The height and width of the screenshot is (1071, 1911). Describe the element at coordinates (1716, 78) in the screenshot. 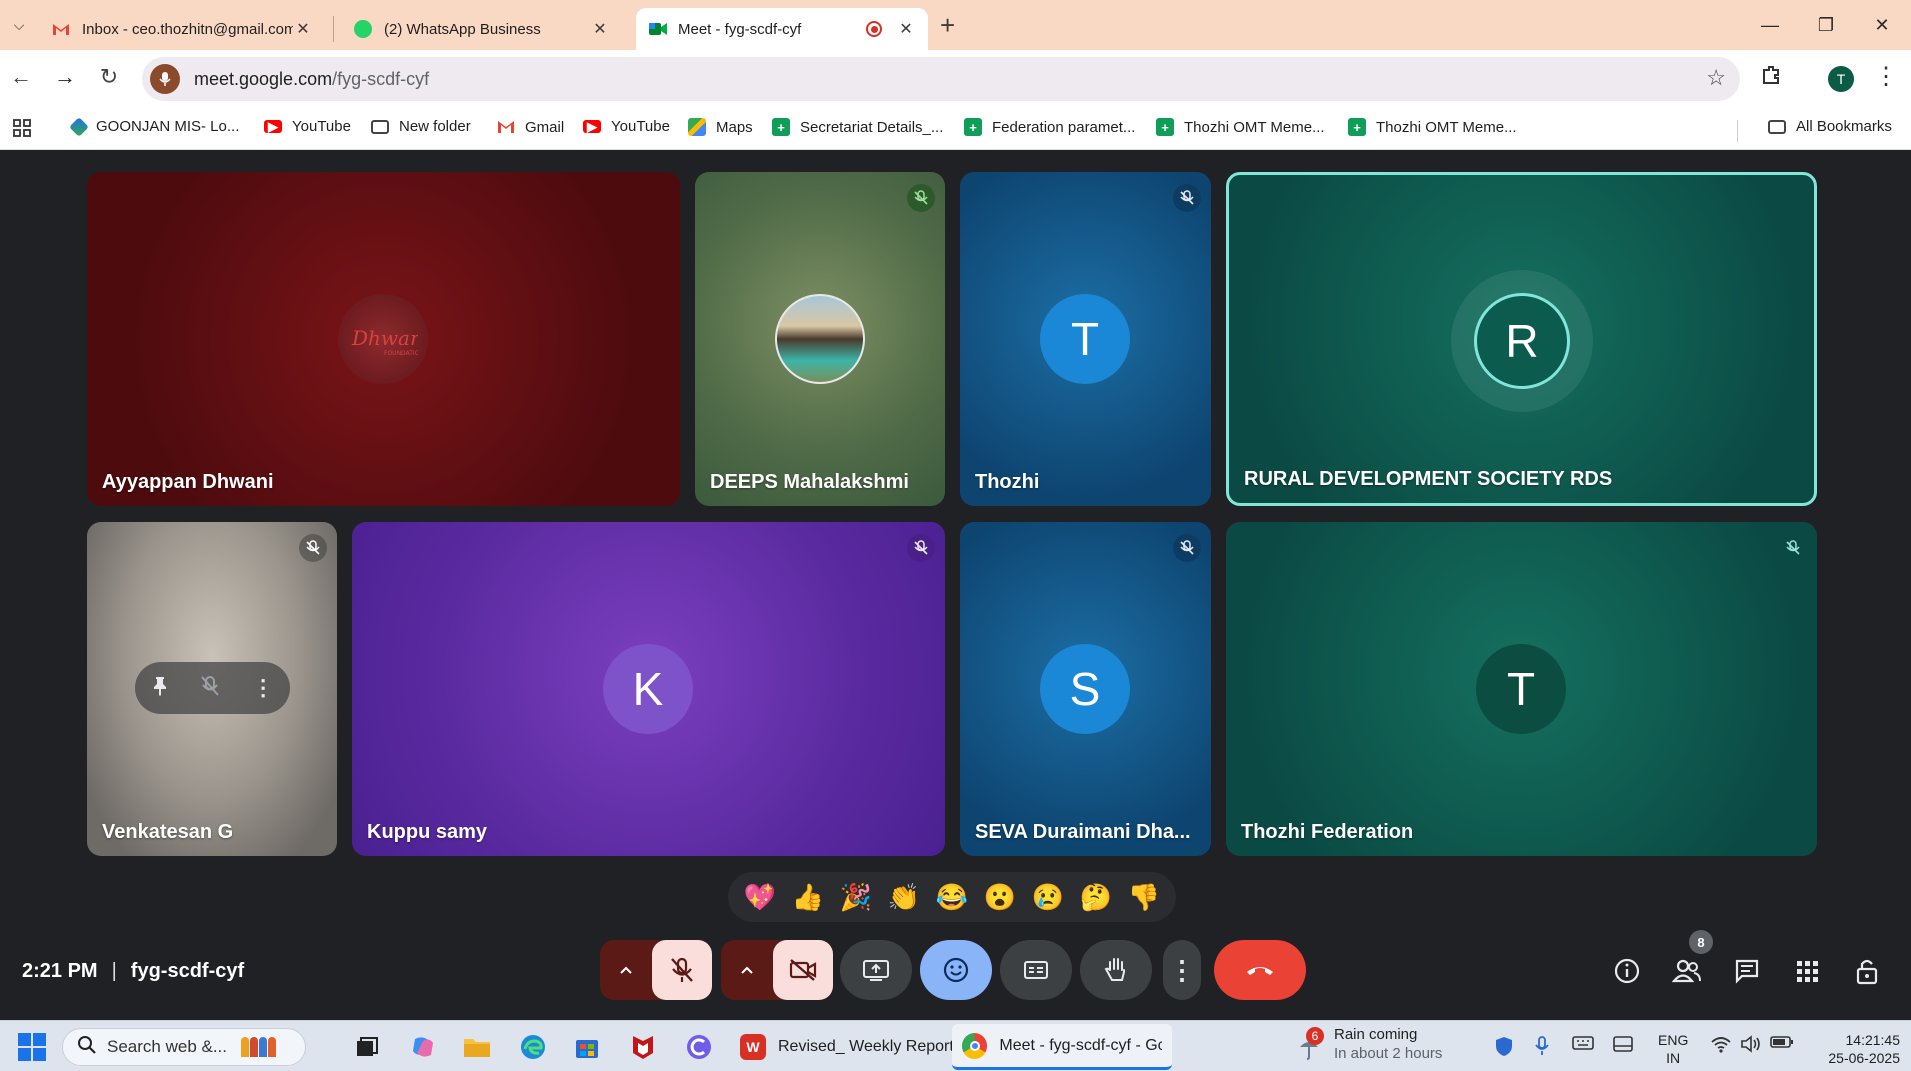

I see `bookmark-star-icon: ☆` at that location.